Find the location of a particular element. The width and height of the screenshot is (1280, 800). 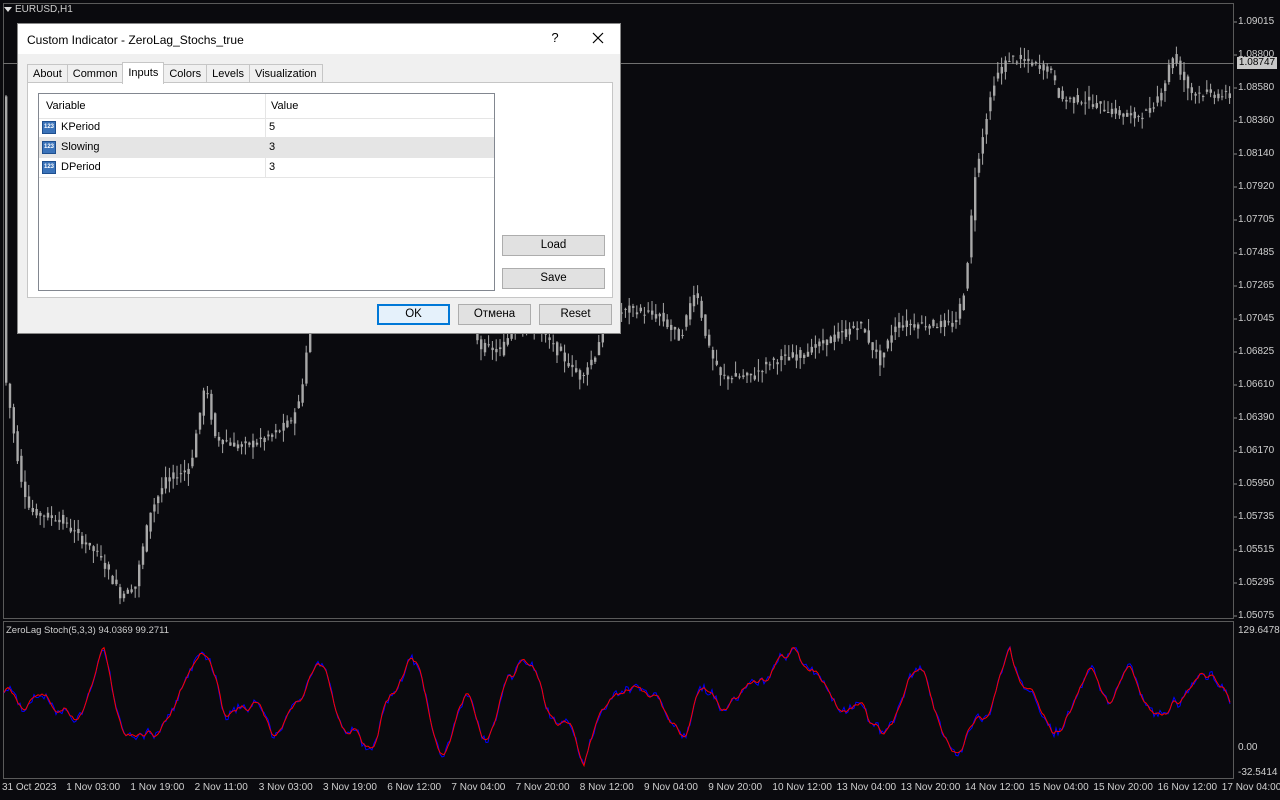

chart-symbol-title: EURUSD,H1 is located at coordinates (38, 9).